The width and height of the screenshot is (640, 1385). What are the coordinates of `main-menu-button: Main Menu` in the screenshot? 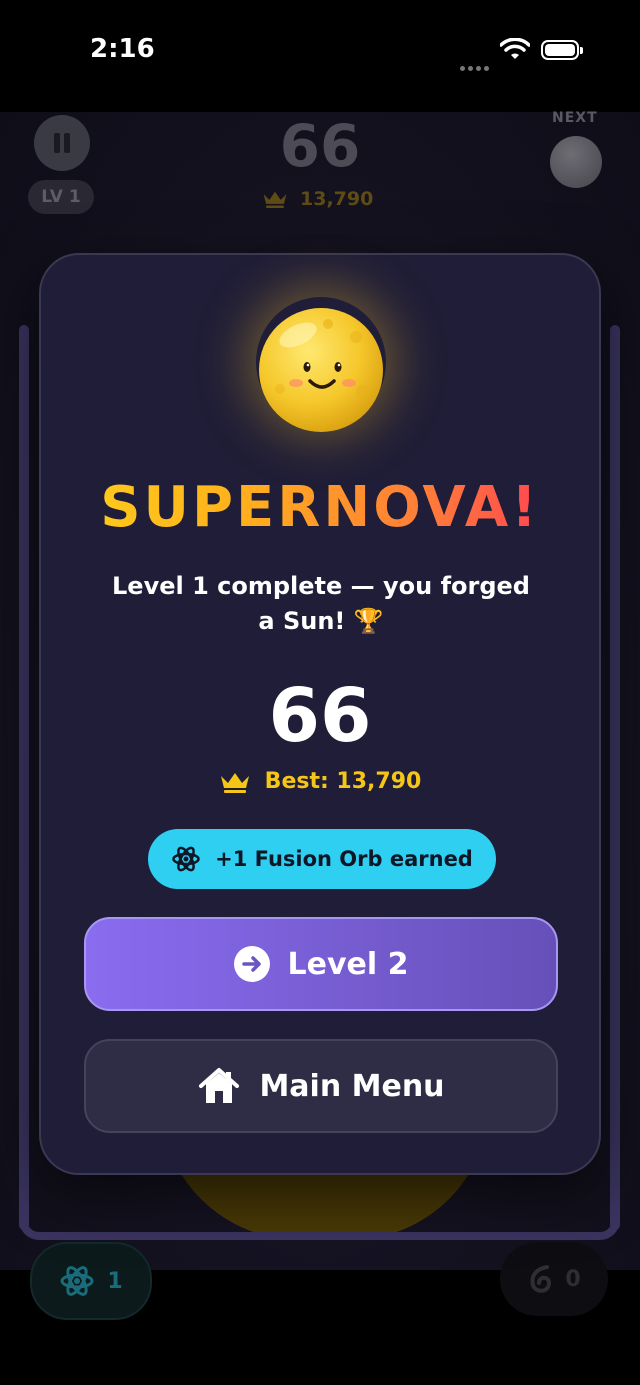 It's located at (321, 1086).